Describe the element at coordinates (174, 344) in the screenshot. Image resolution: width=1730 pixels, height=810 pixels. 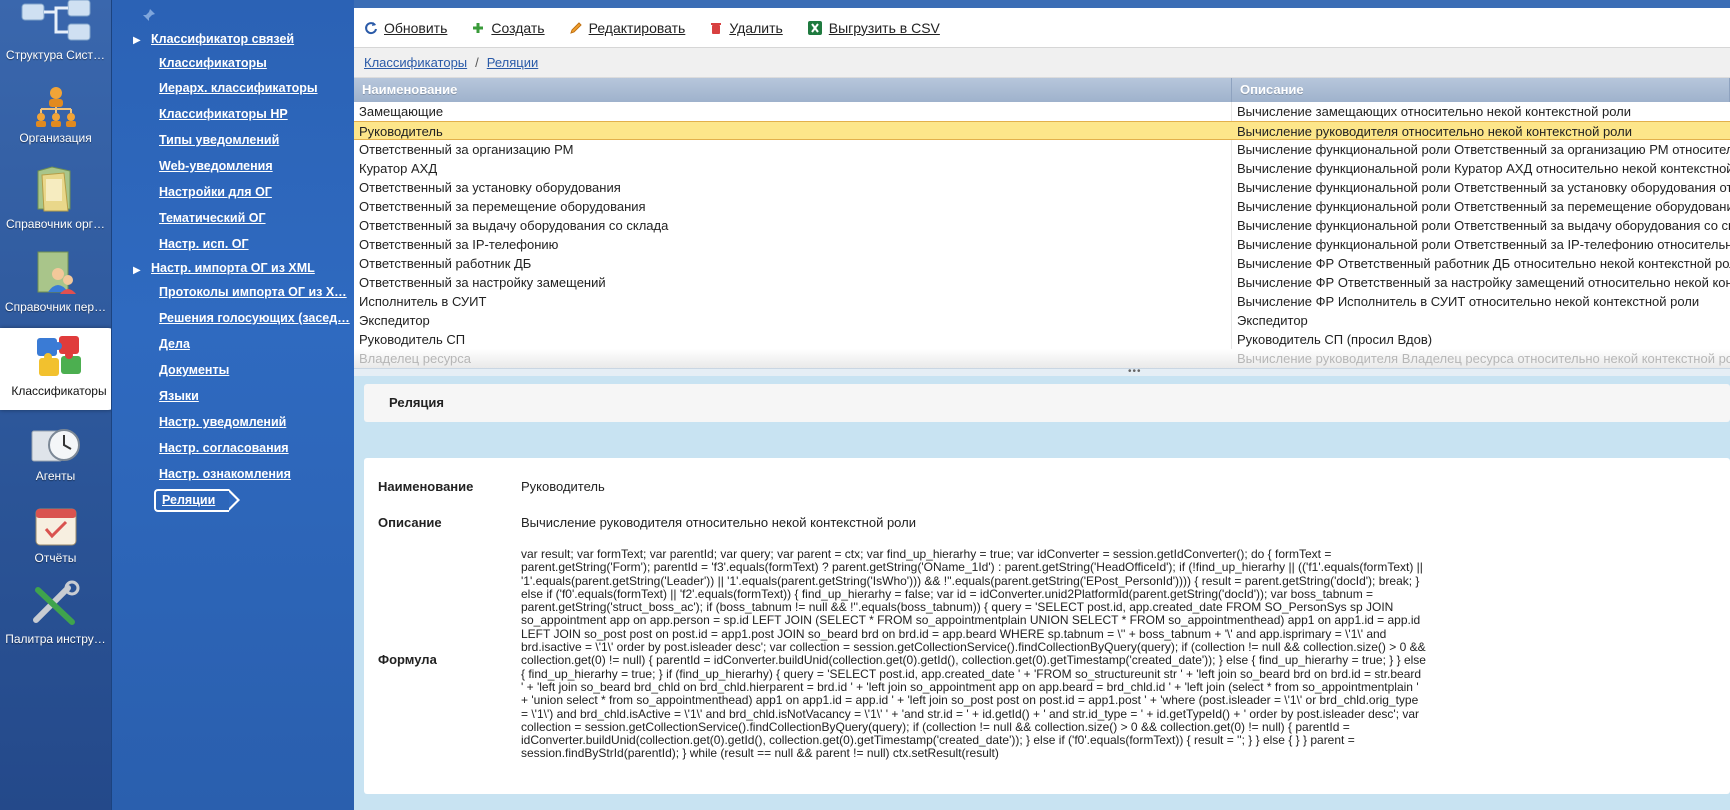
I see `nav-item-cases: Дела` at that location.